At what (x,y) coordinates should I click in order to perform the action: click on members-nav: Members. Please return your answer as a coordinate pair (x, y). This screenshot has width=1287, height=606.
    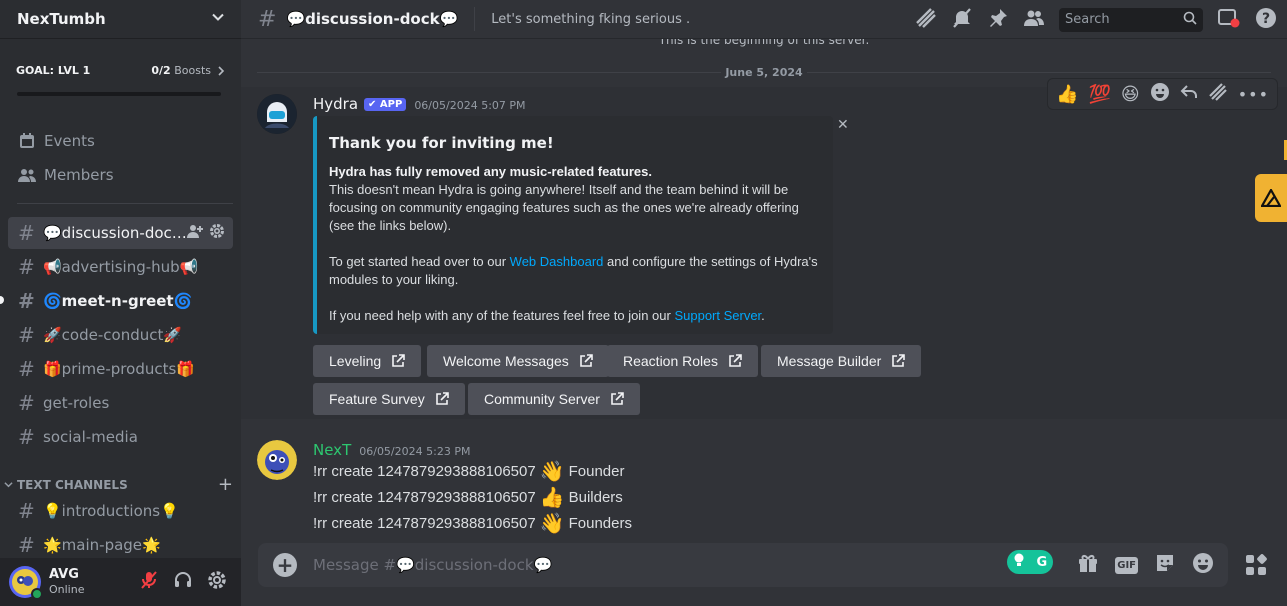
    Looking at the image, I should click on (120, 175).